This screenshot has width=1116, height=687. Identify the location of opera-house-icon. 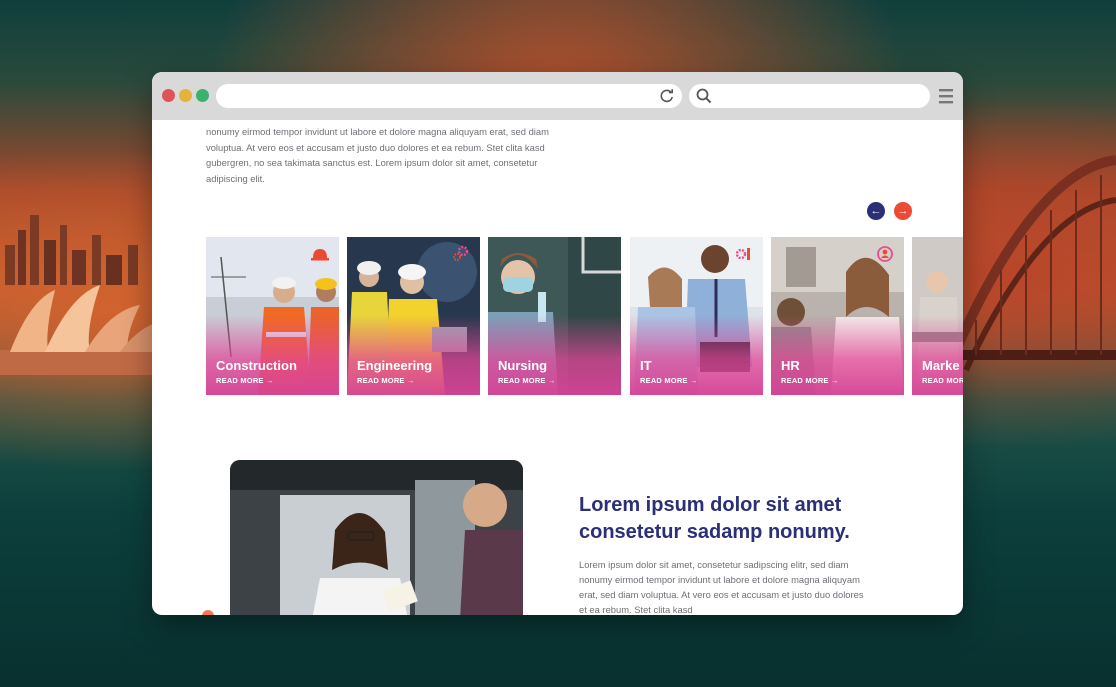
(85, 330).